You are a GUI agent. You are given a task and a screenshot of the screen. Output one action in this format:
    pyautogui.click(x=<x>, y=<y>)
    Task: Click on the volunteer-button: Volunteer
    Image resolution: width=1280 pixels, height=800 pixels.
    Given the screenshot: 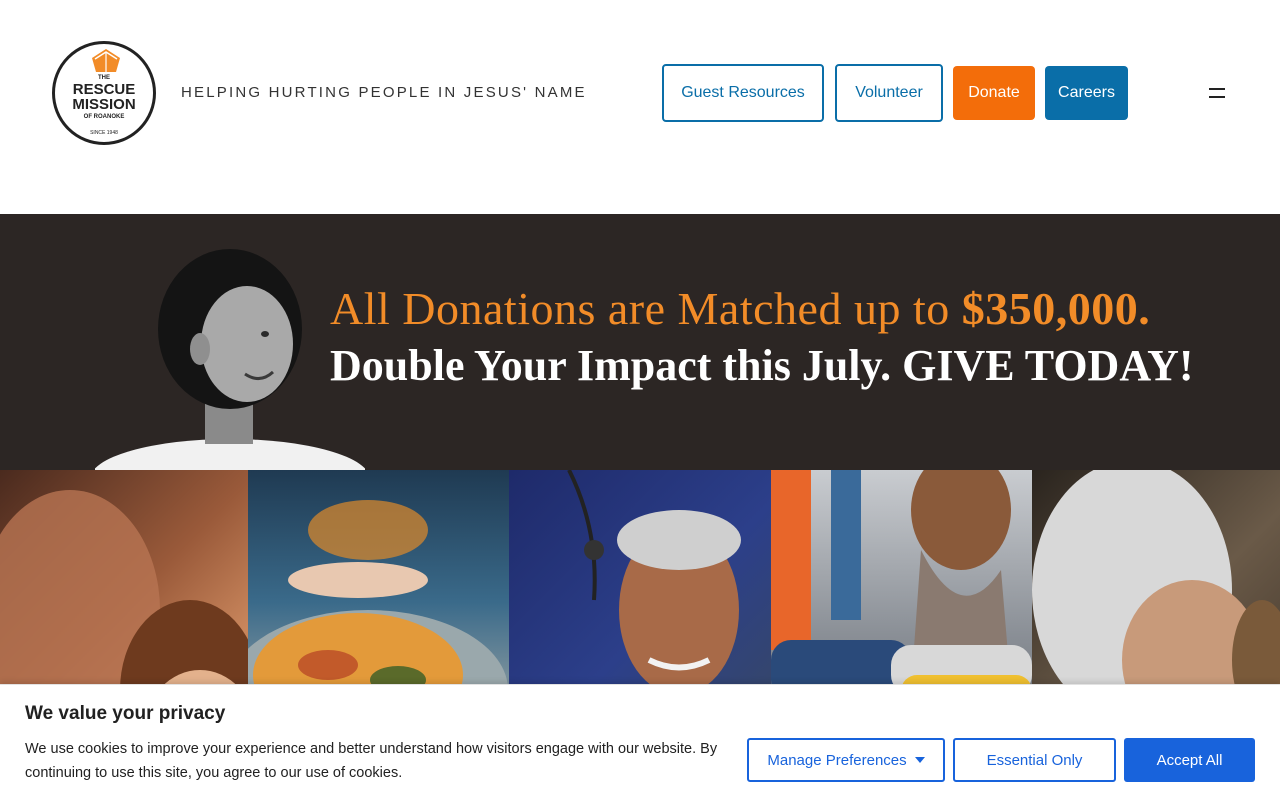 What is the action you would take?
    pyautogui.click(x=889, y=93)
    